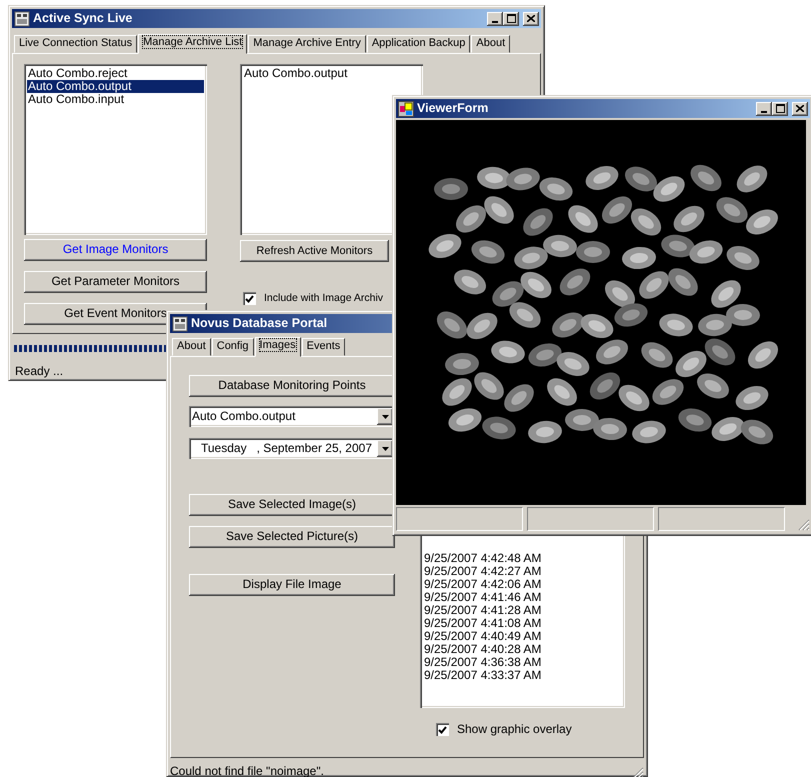 The width and height of the screenshot is (811, 777). What do you see at coordinates (522, 675) in the screenshot?
I see `list-item: 9/25/2007 4:33:37 AM` at bounding box center [522, 675].